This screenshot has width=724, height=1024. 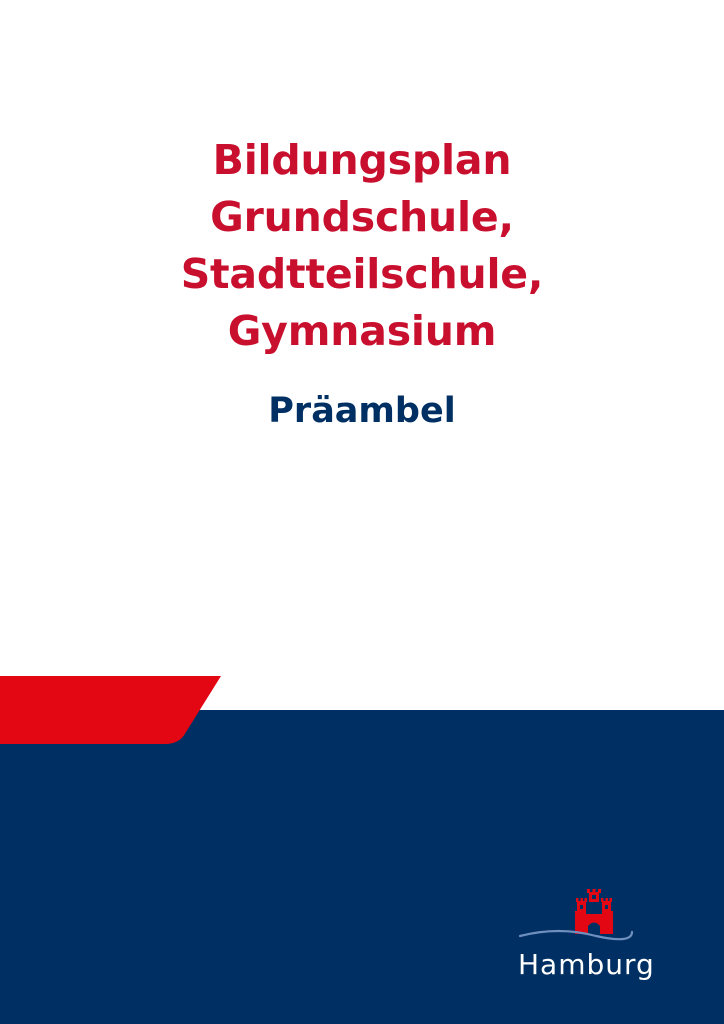 I want to click on hamburg-castle-icon, so click(x=576, y=915).